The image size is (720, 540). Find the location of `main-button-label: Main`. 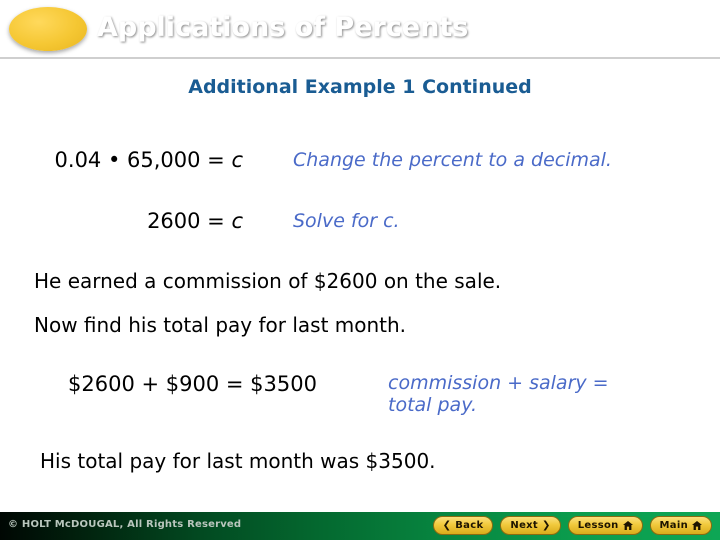

main-button-label: Main is located at coordinates (673, 525).